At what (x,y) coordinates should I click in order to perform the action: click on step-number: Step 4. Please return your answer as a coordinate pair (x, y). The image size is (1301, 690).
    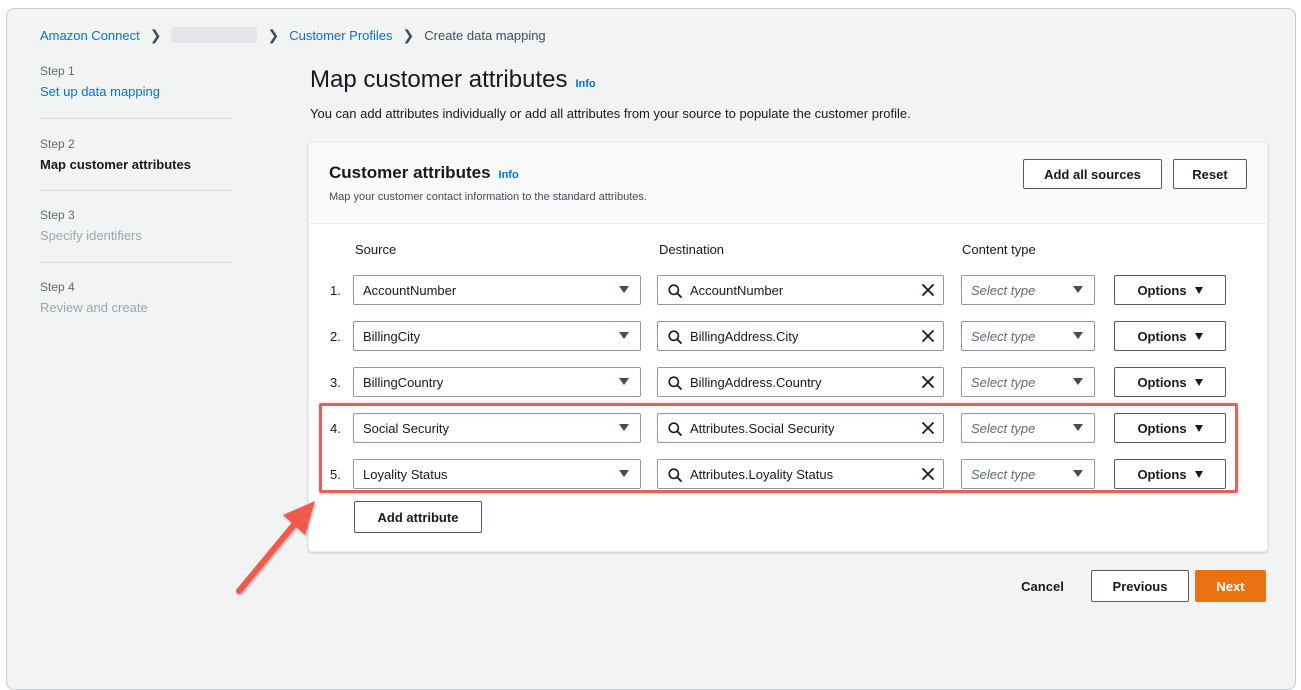
    Looking at the image, I should click on (57, 287).